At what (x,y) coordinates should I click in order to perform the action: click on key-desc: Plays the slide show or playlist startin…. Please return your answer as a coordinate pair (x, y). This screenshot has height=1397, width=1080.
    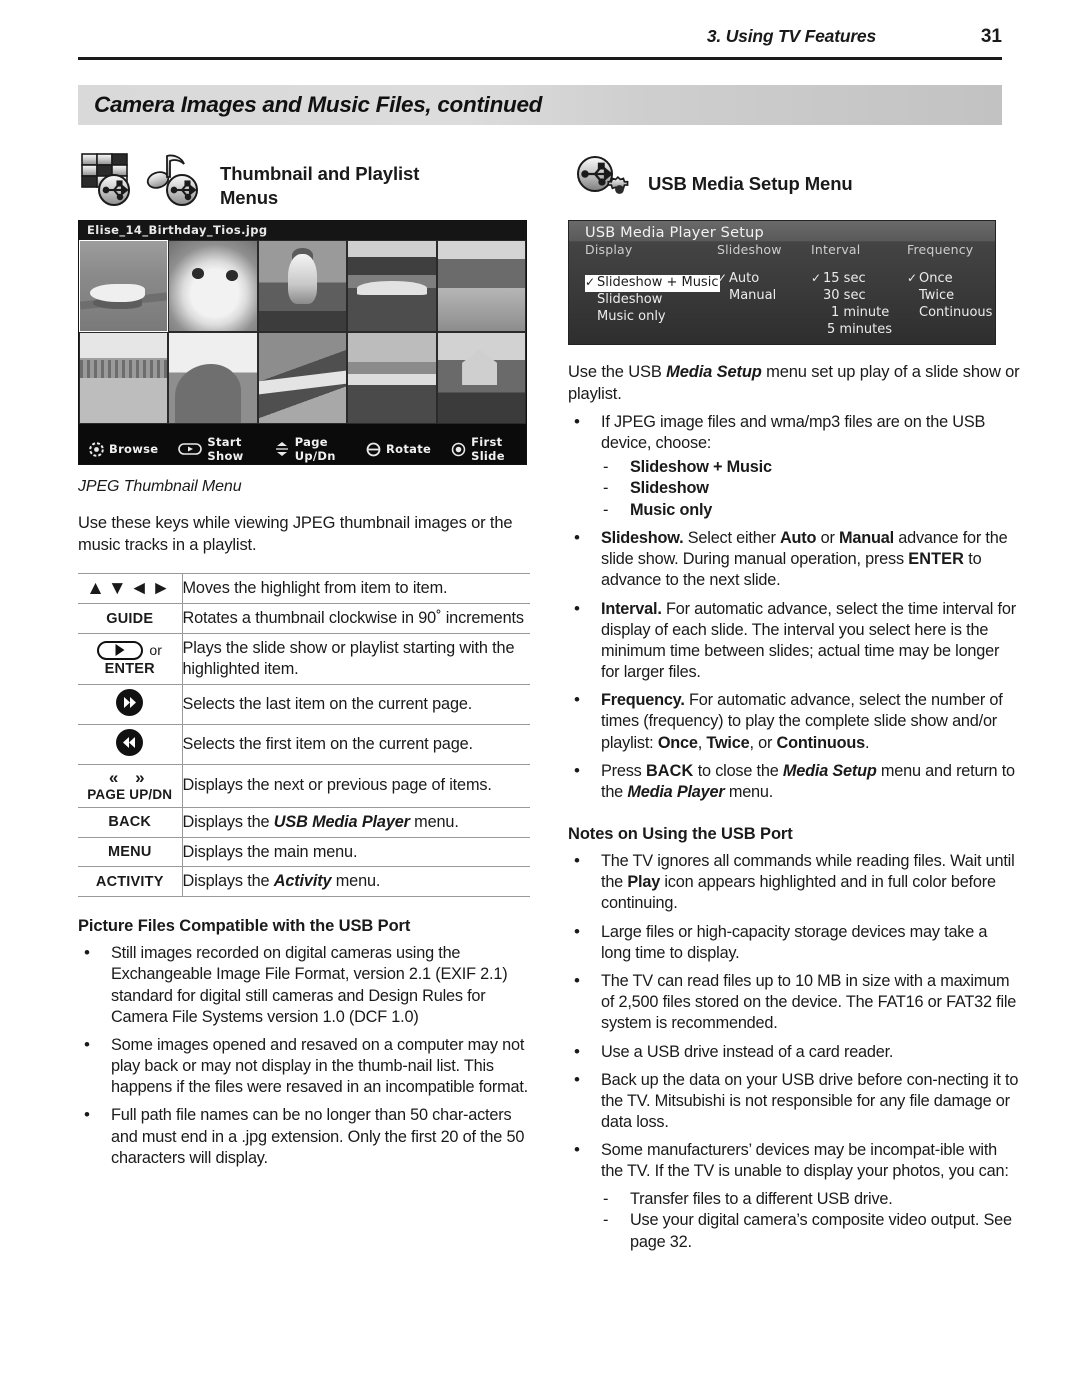
    Looking at the image, I should click on (356, 658).